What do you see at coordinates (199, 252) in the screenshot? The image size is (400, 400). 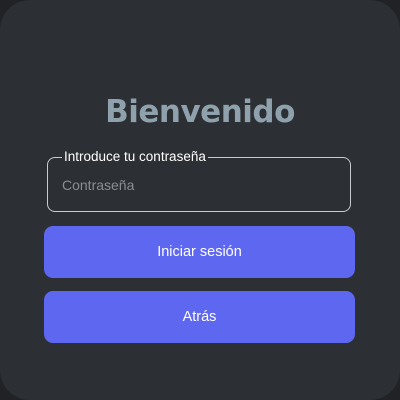 I see `login-button: Iniciar sesión` at bounding box center [199, 252].